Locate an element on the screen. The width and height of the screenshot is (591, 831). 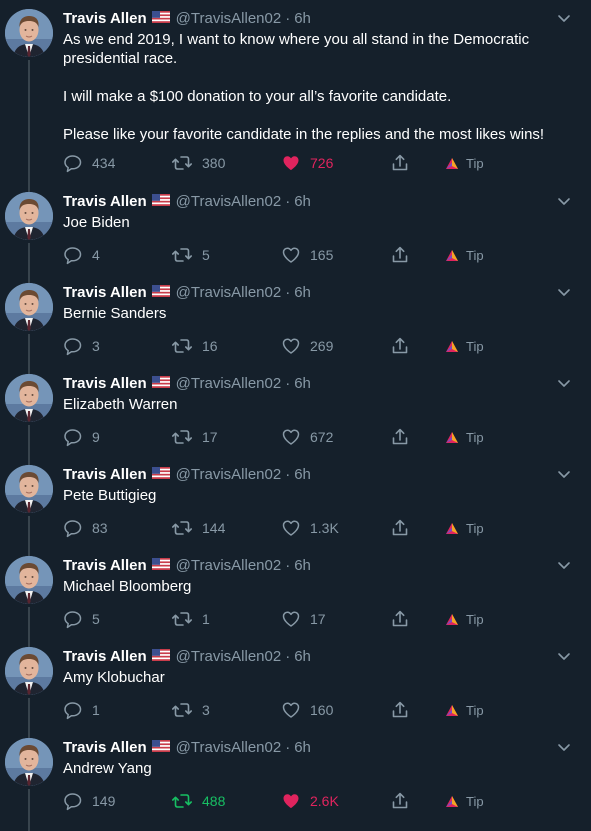
reply-button: 434 is located at coordinates (89, 163).